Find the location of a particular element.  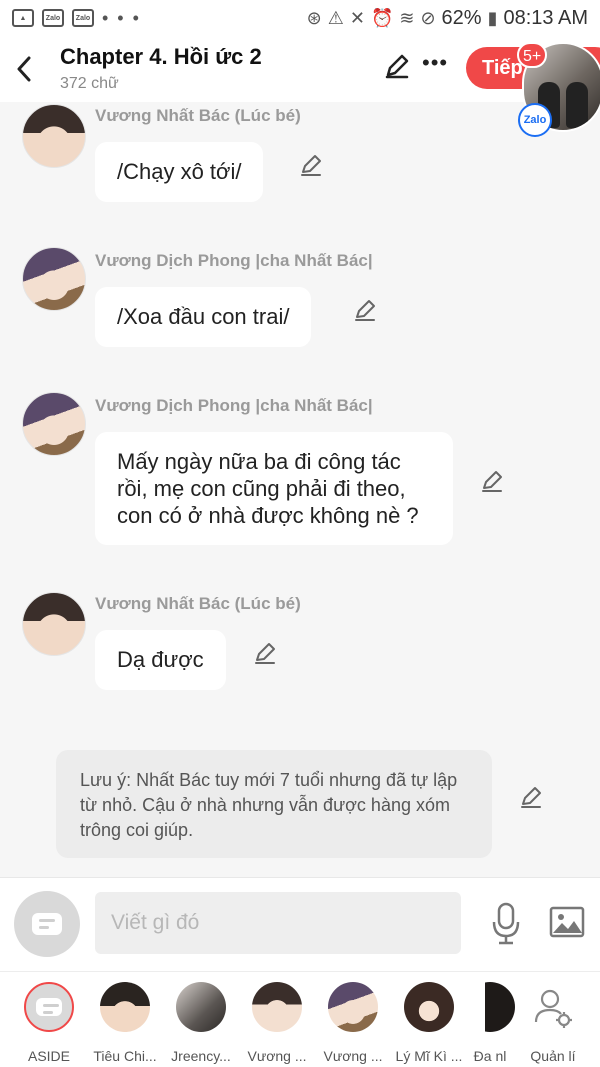

word-count: 372 chữ is located at coordinates (89, 83).